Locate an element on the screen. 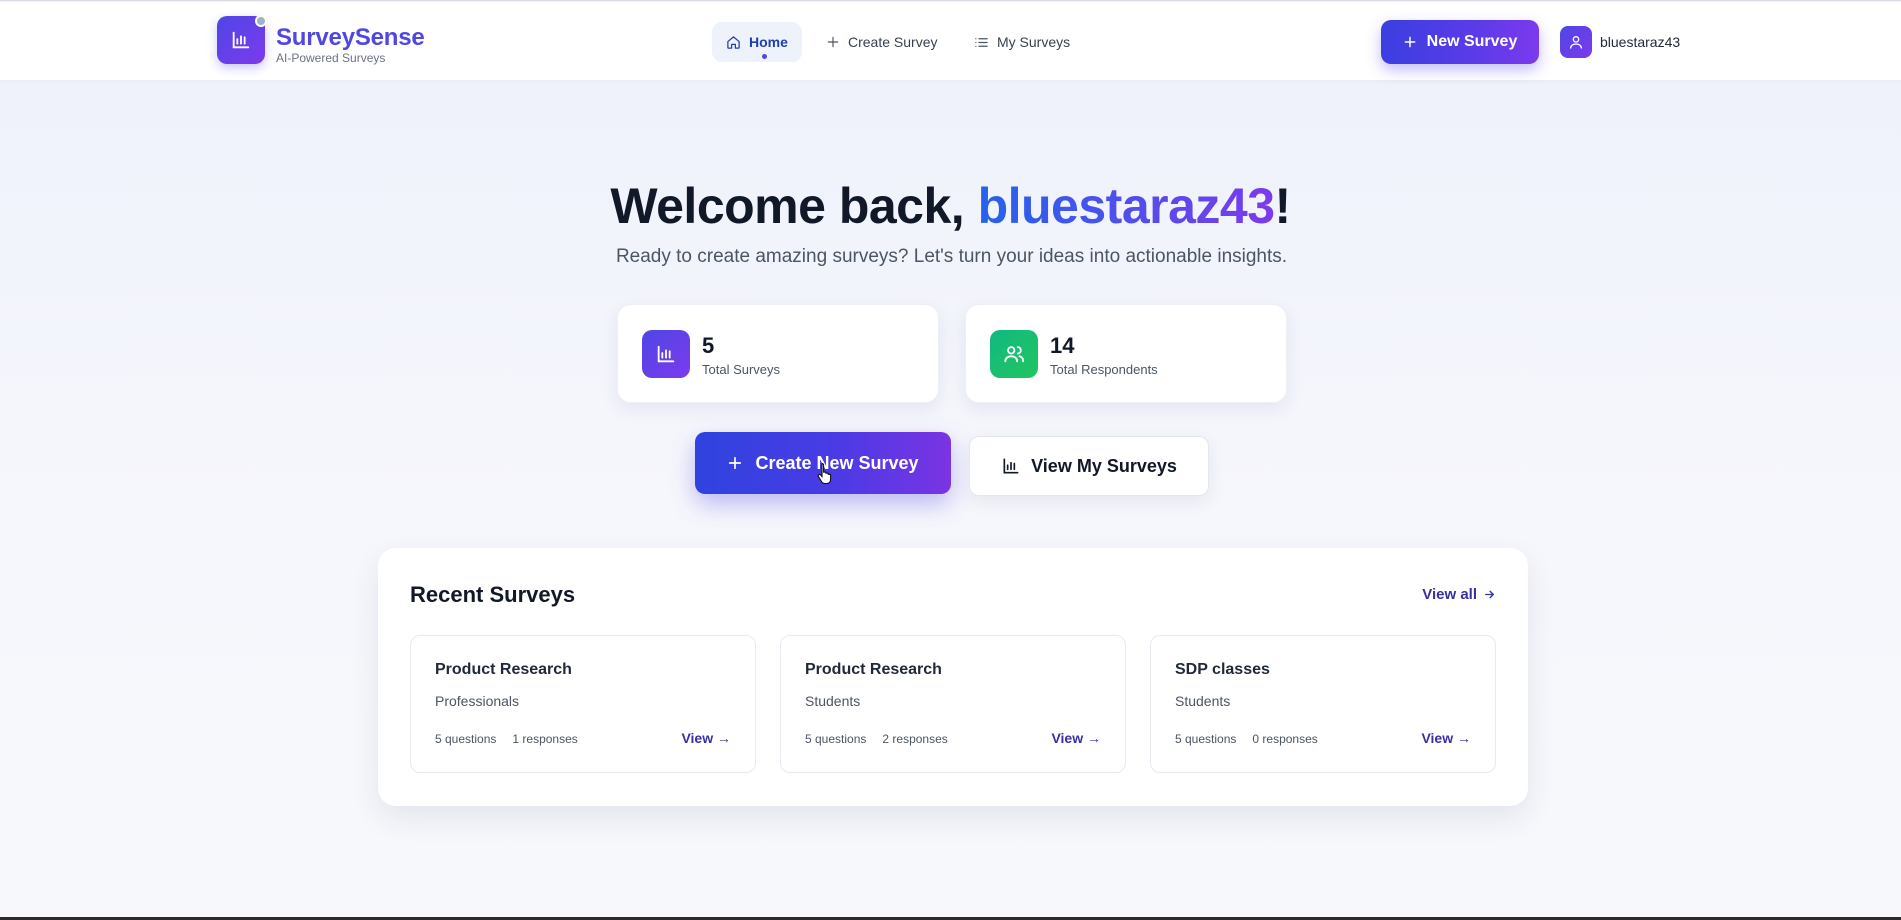  stat-card-total-respondents: 14 Total Respondents is located at coordinates (1126, 353).